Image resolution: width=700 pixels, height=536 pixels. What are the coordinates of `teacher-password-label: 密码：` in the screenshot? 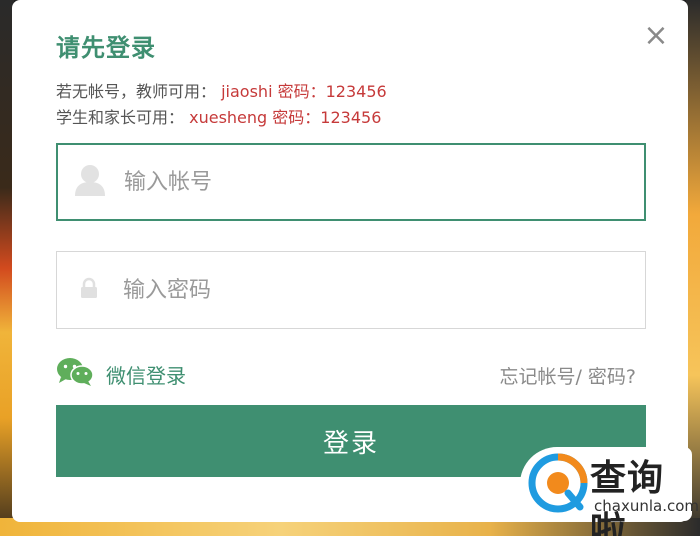 It's located at (301, 91).